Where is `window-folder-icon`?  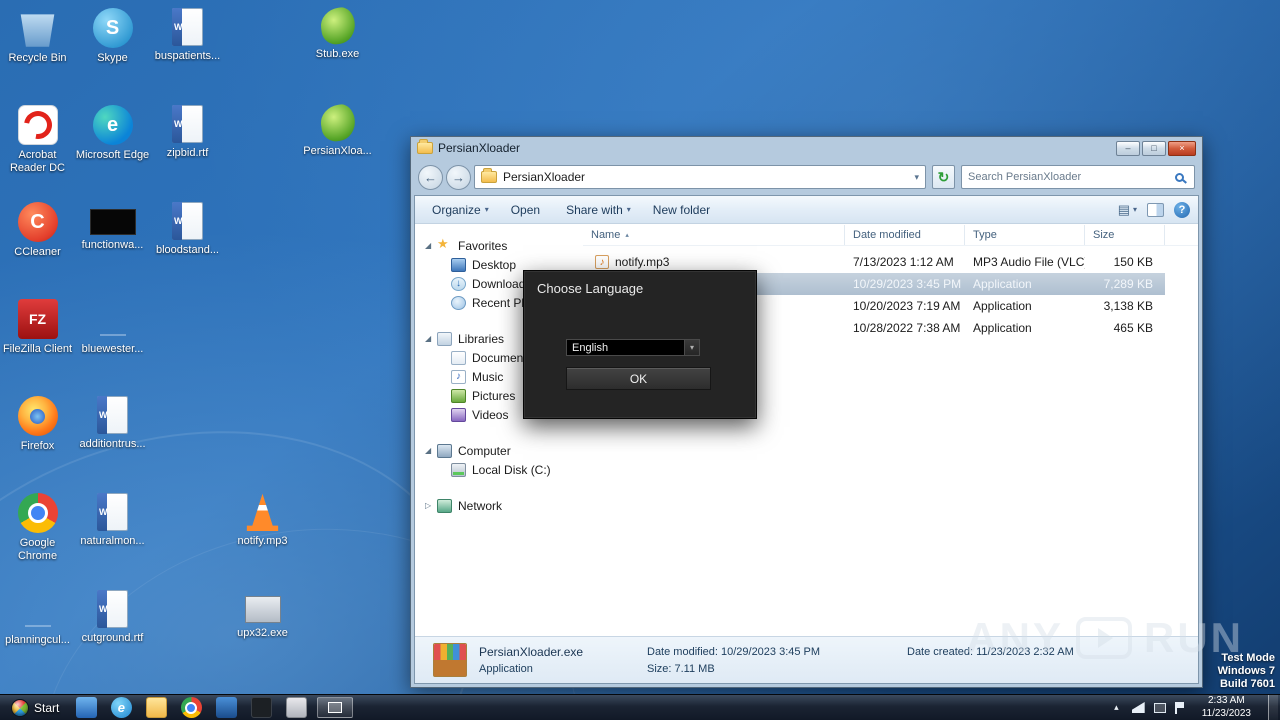 window-folder-icon is located at coordinates (425, 146).